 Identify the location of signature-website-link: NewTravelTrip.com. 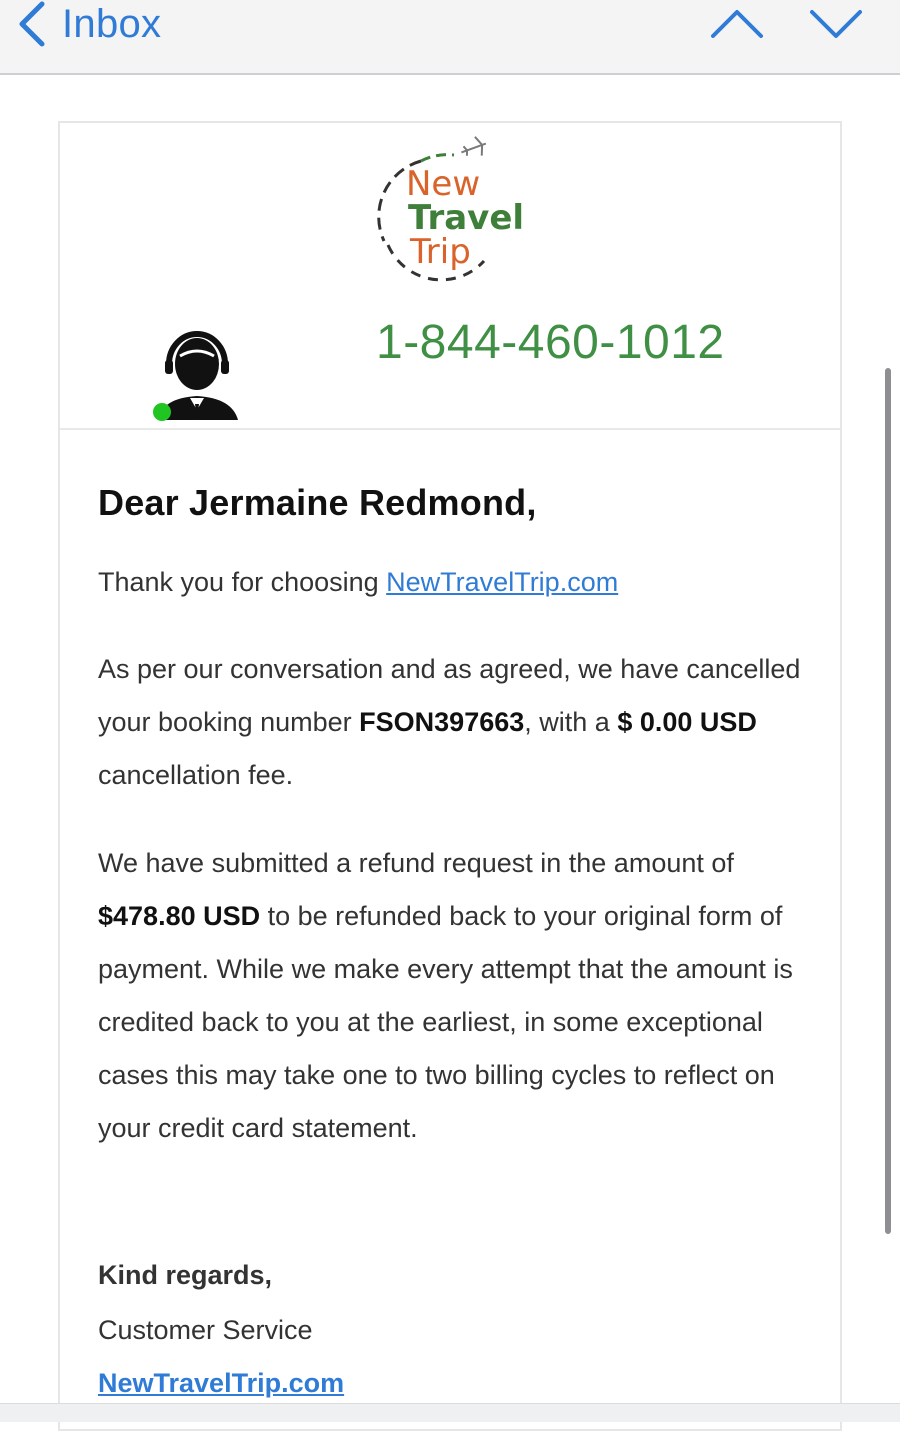
(221, 1383).